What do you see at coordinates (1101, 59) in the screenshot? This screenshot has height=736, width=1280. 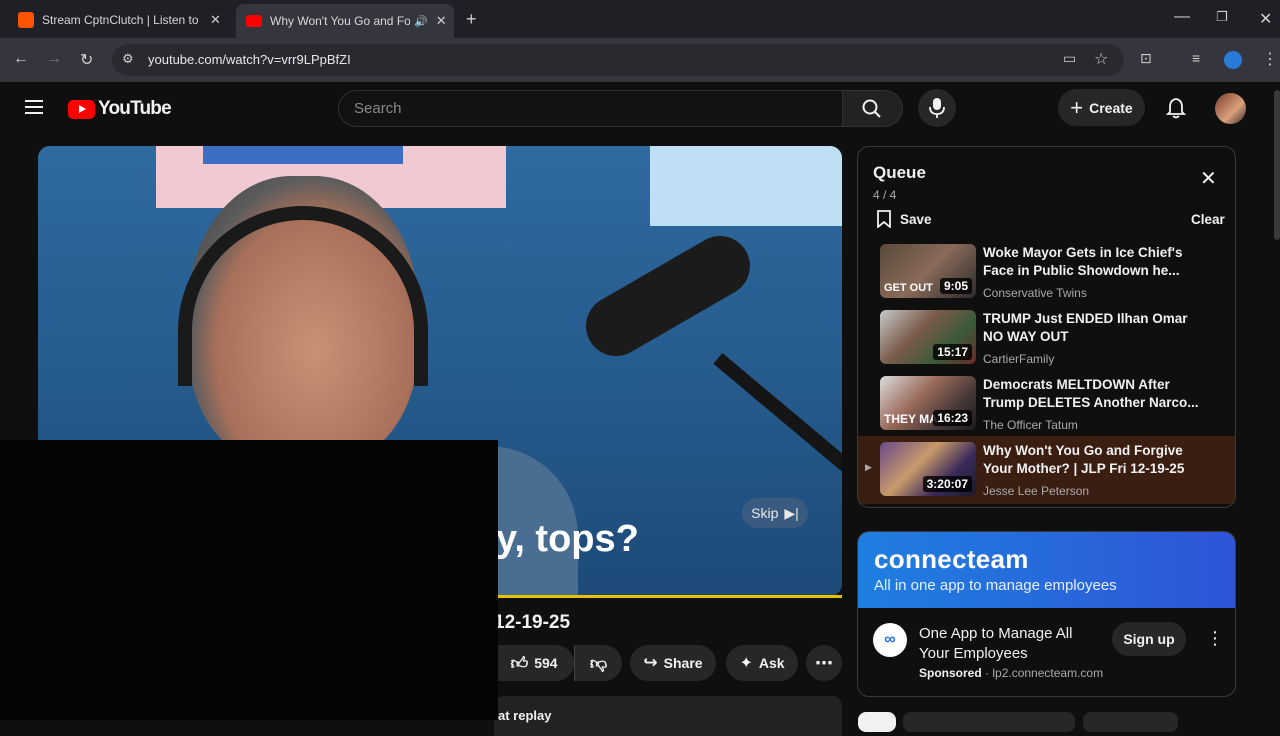 I see `bookmark-star-icon: ☆` at bounding box center [1101, 59].